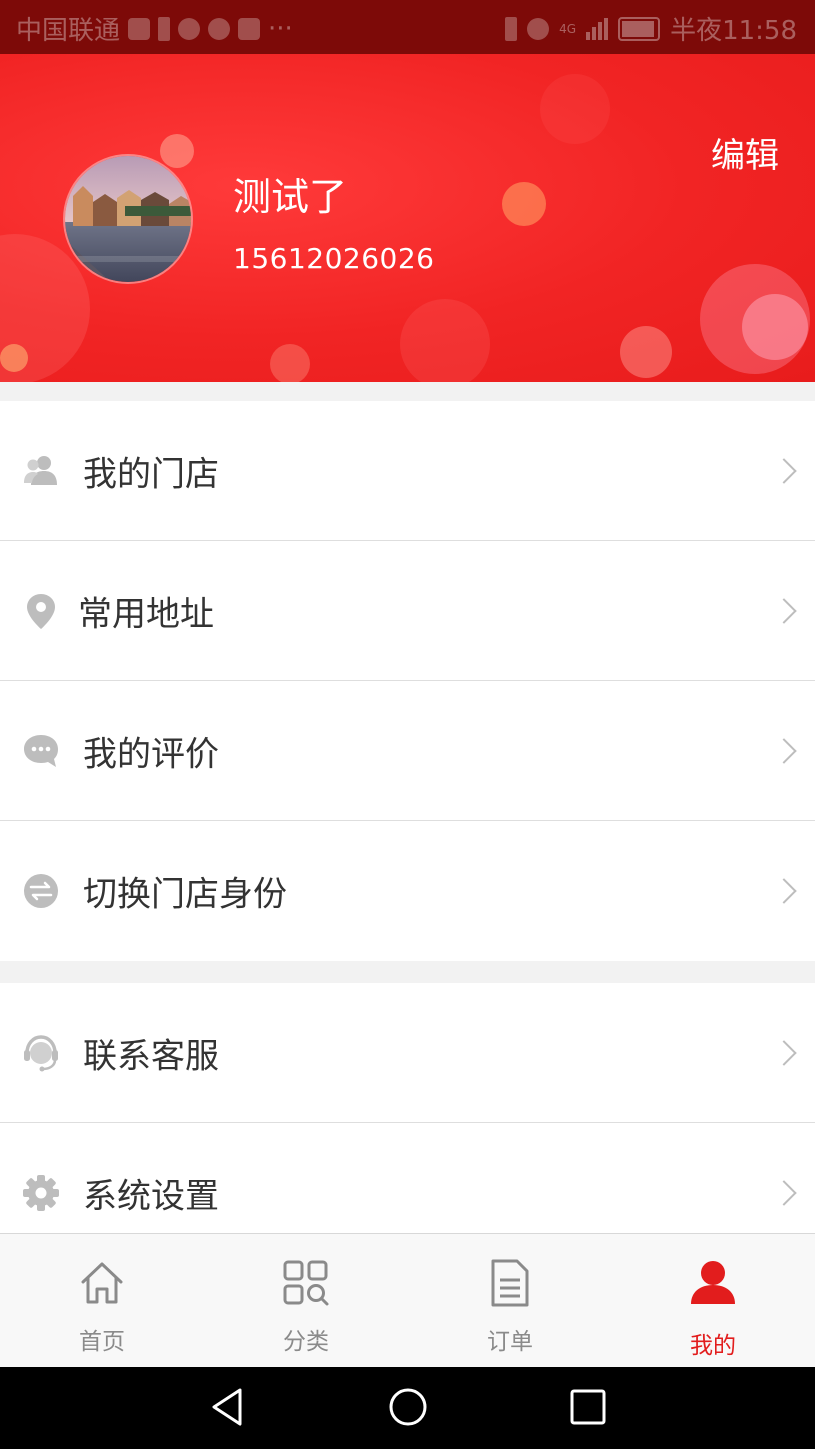 Image resolution: width=815 pixels, height=1449 pixels. Describe the element at coordinates (41, 1052) in the screenshot. I see `customer-service-icon` at that location.